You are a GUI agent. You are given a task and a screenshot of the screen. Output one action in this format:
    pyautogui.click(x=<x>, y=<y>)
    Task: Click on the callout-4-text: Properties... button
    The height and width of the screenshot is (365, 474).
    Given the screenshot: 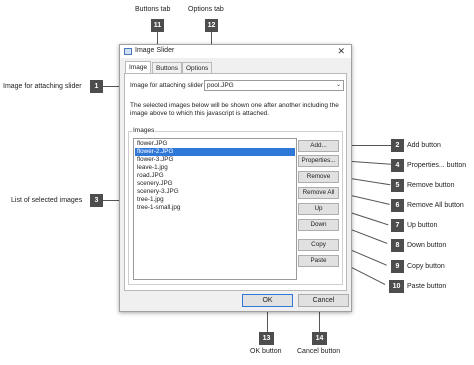 What is the action you would take?
    pyautogui.click(x=437, y=165)
    